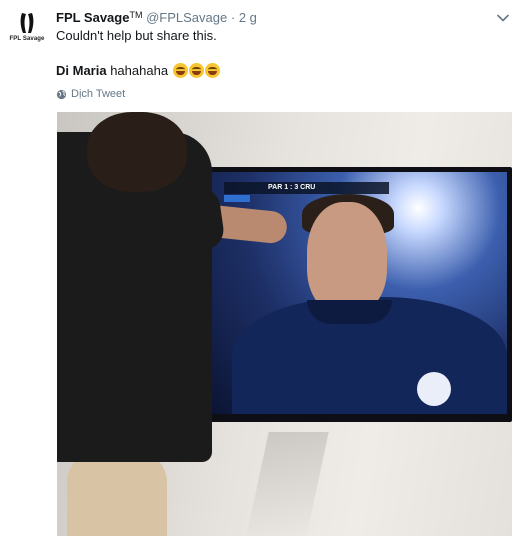 Image resolution: width=521 pixels, height=536 pixels. I want to click on person-head, so click(137, 152).